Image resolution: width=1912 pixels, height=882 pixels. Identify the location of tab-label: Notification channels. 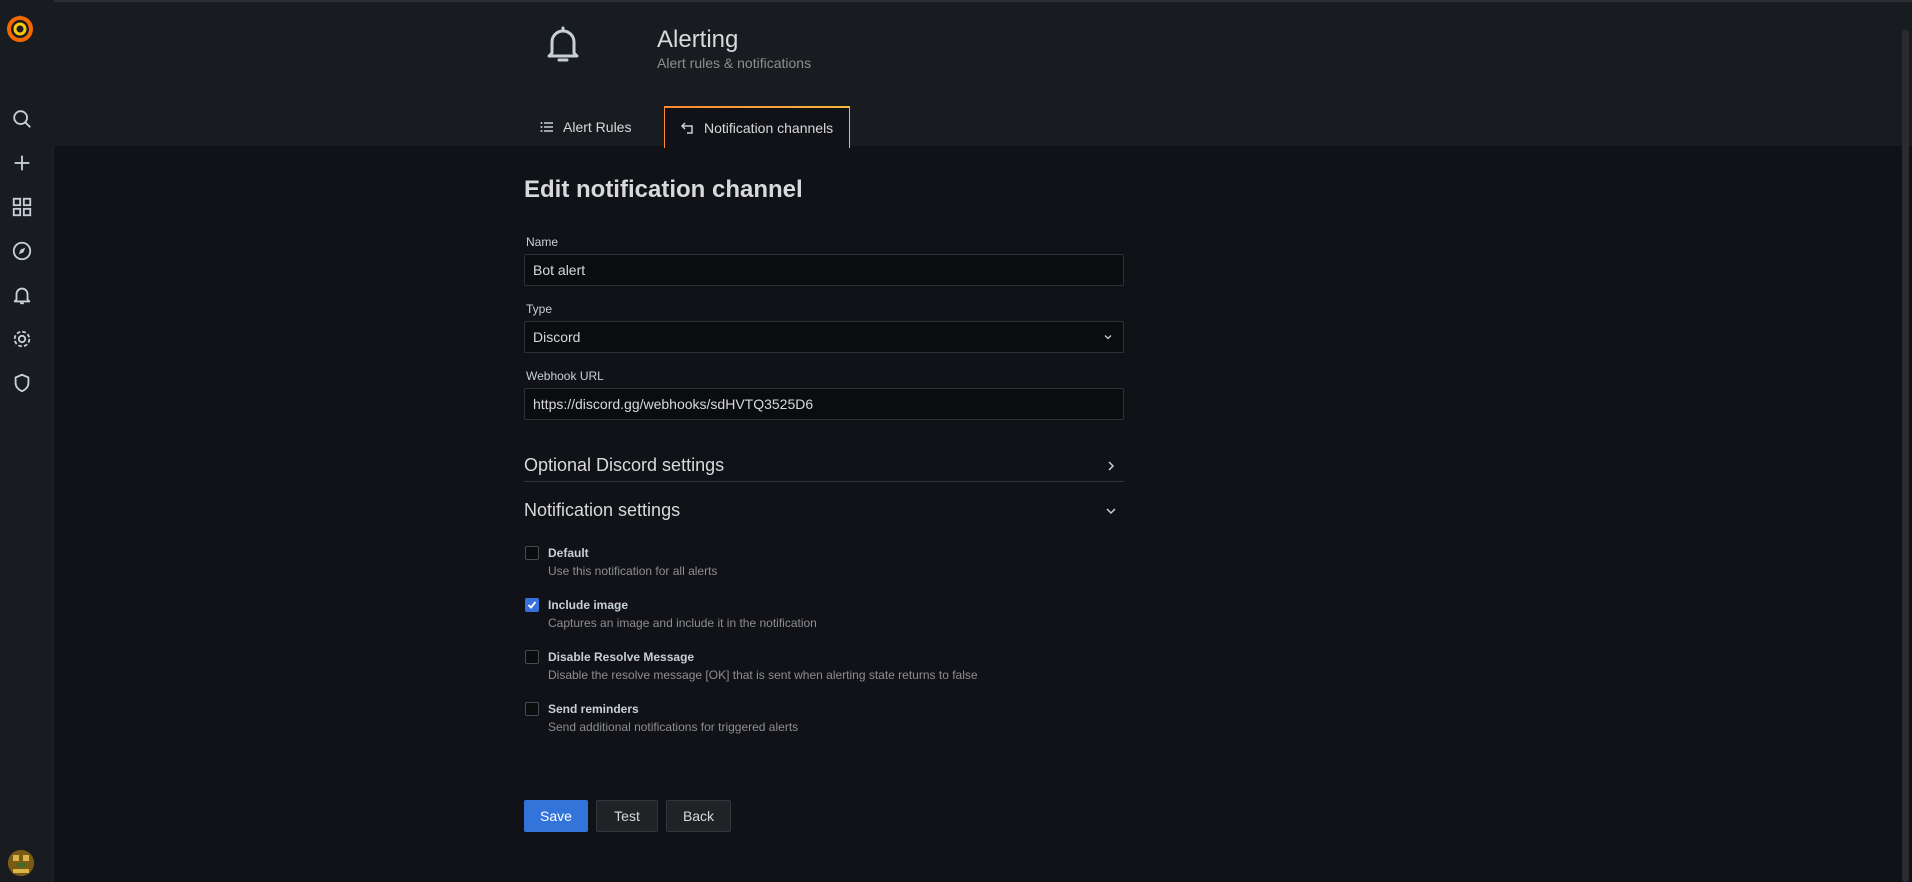
(769, 128).